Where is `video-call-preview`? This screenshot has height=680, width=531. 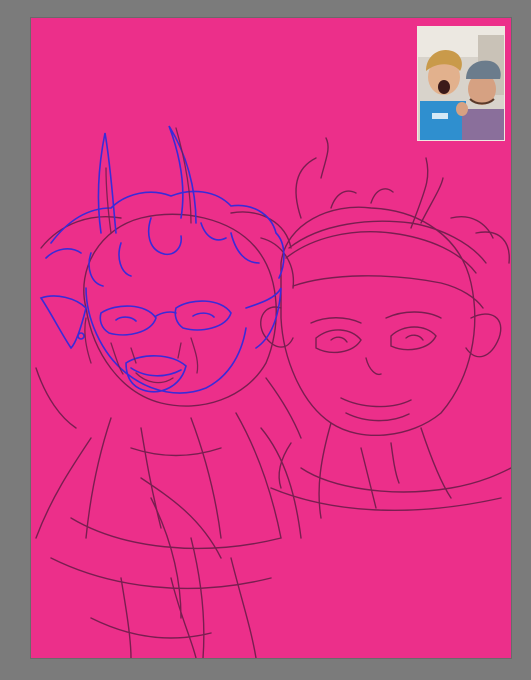
video-call-preview is located at coordinates (461, 83).